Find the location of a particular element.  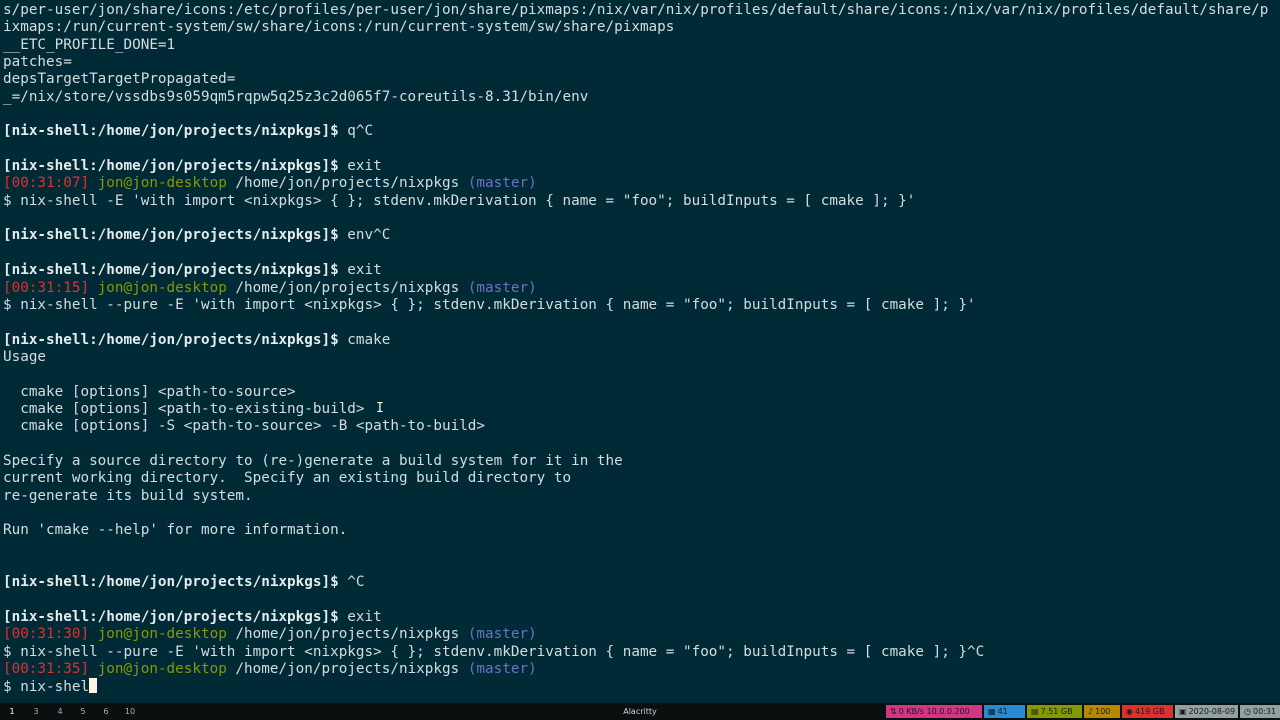

status-label: 7.51 GB is located at coordinates (1056, 711).